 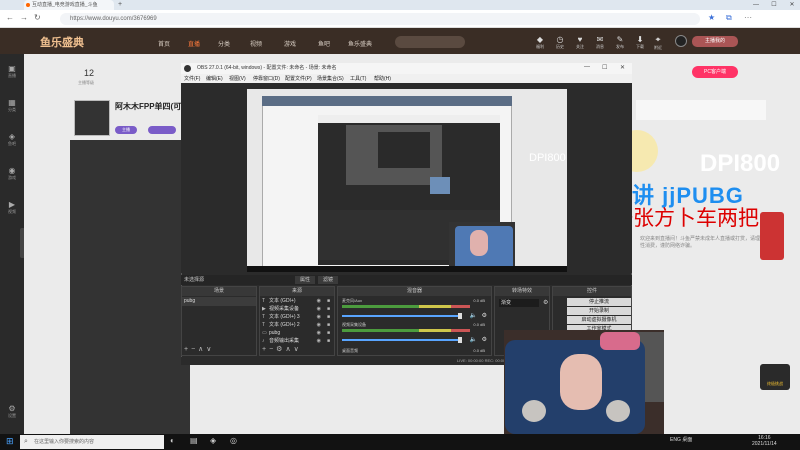 What do you see at coordinates (382, 78) in the screenshot?
I see `obs-menu-help: 帮助(H)` at bounding box center [382, 78].